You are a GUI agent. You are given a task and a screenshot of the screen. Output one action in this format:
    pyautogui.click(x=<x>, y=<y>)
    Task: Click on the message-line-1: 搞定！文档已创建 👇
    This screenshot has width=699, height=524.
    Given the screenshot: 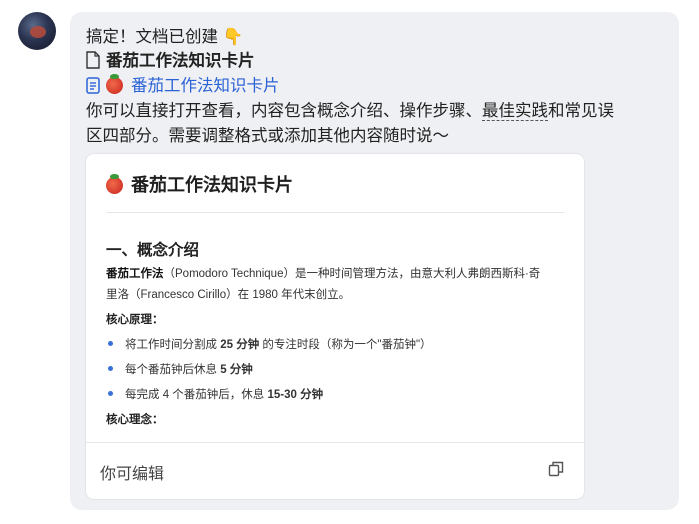 What is the action you would take?
    pyautogui.click(x=165, y=37)
    